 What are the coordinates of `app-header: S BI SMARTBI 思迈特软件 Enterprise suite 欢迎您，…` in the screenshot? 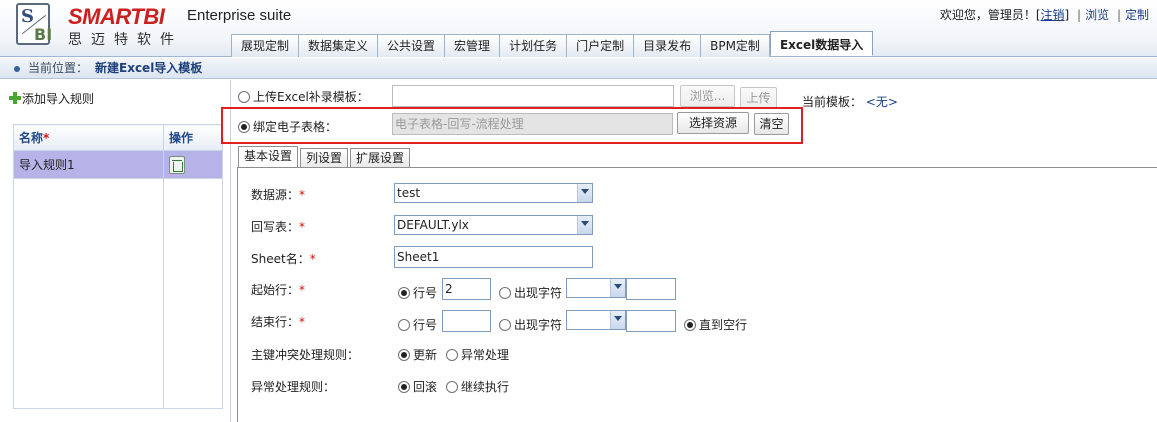 It's located at (578, 28).